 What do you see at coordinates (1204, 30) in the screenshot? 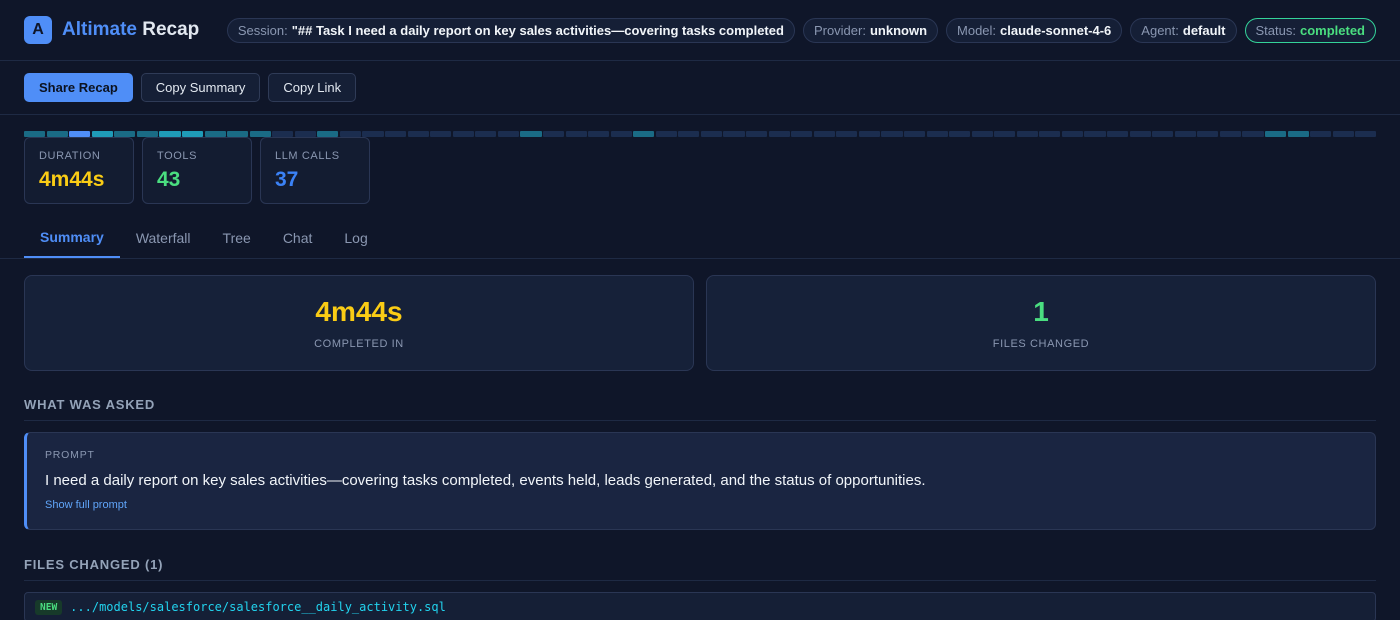
I see `agent-value: default` at bounding box center [1204, 30].